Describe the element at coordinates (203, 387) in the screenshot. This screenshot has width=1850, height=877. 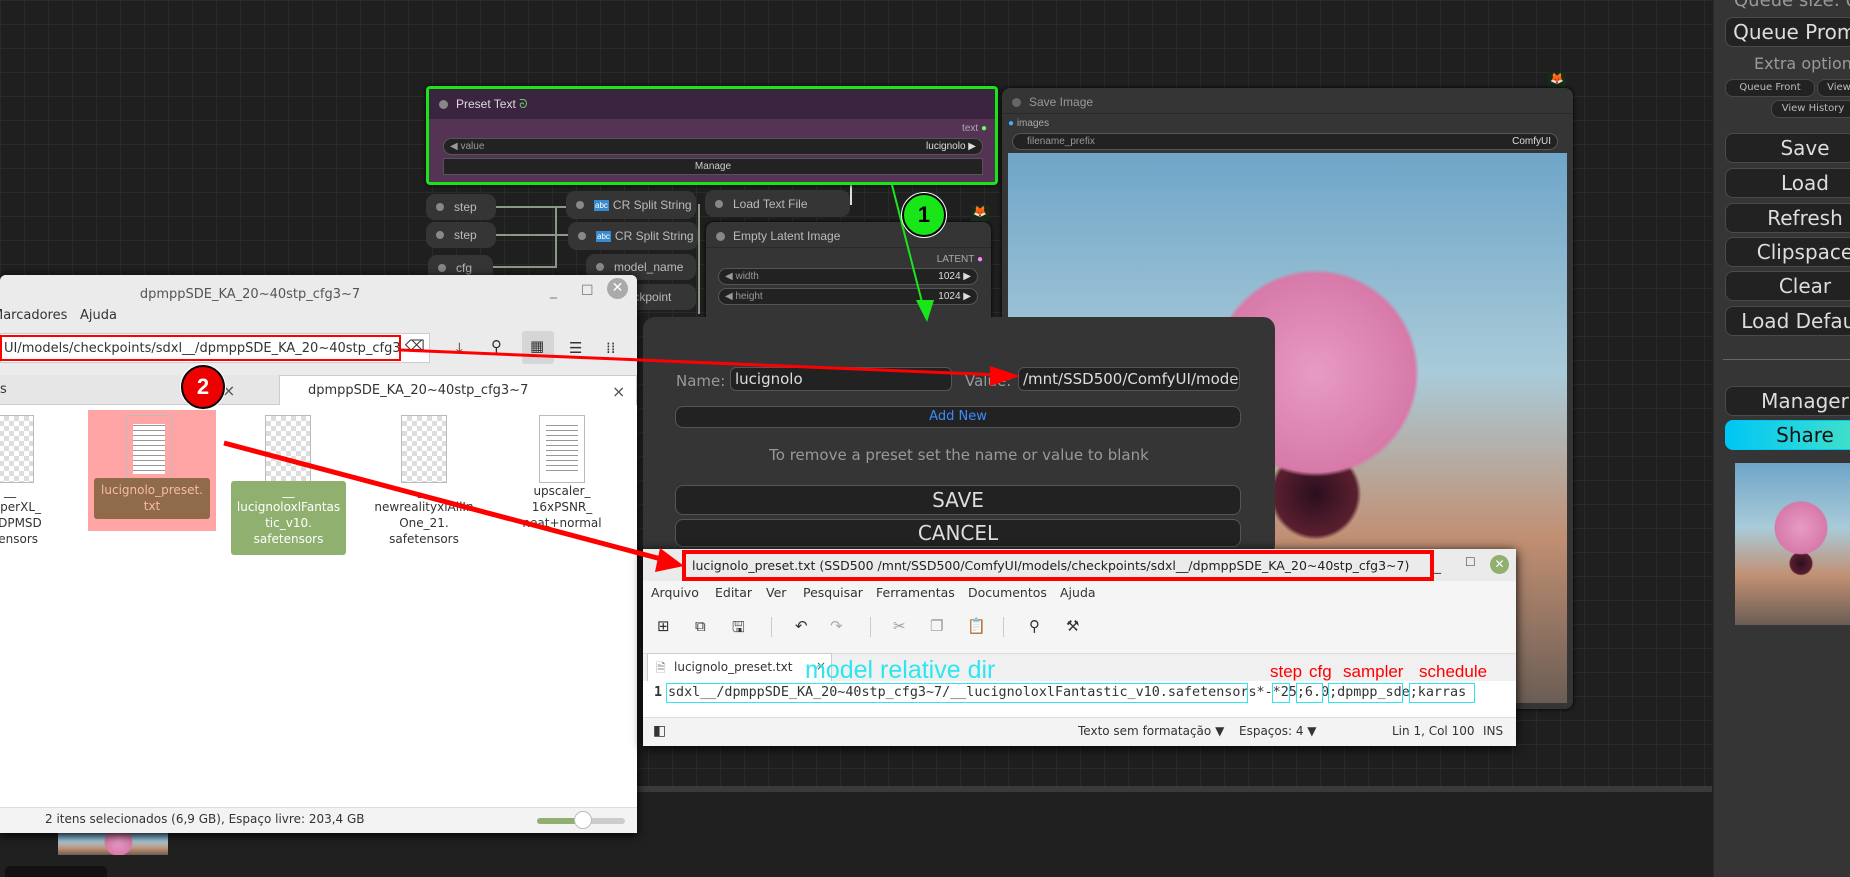
I see `step-badge-2: 2` at that location.